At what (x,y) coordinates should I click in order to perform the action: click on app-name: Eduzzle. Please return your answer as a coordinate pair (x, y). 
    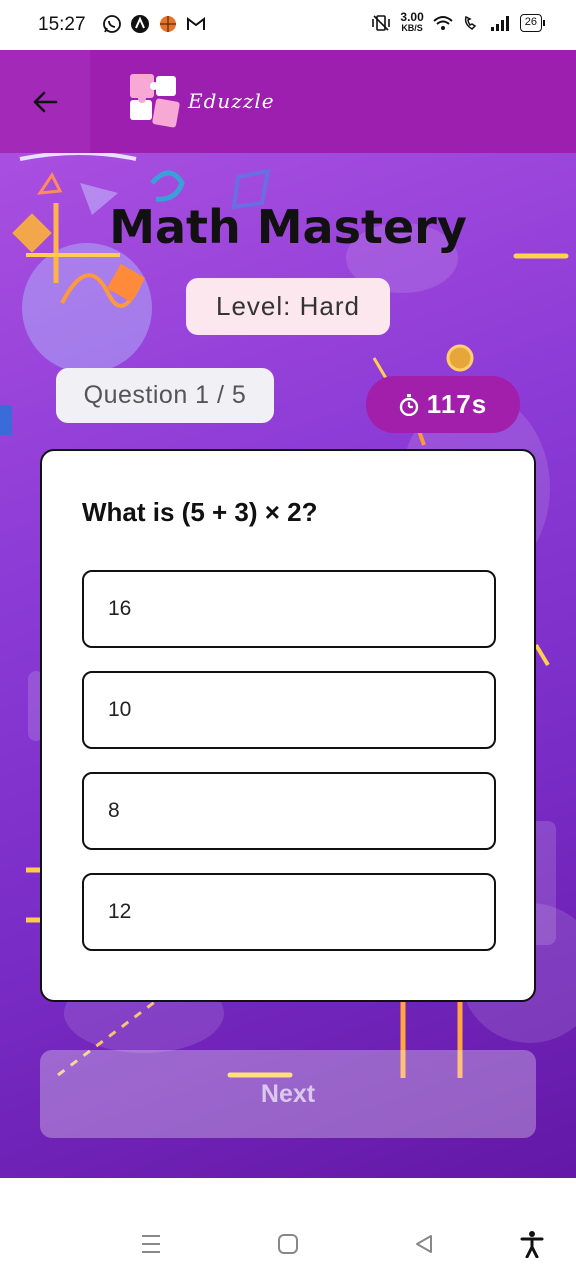
    Looking at the image, I should click on (231, 101).